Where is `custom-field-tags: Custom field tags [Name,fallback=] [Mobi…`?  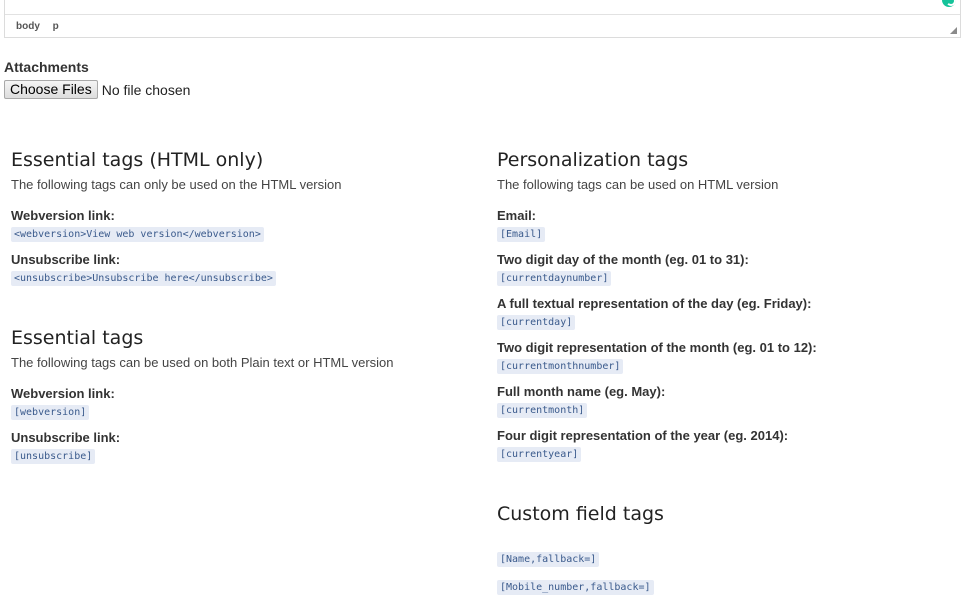
custom-field-tags: Custom field tags [Name,fallback=] [Mobi… is located at coordinates (727, 548).